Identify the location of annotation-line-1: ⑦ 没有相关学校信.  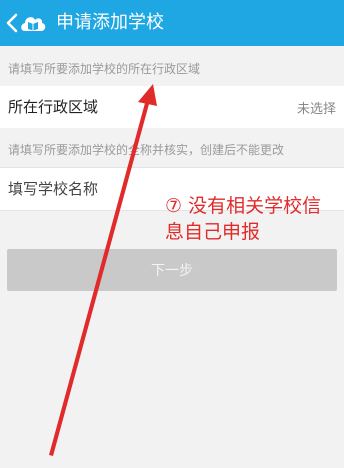
(243, 206).